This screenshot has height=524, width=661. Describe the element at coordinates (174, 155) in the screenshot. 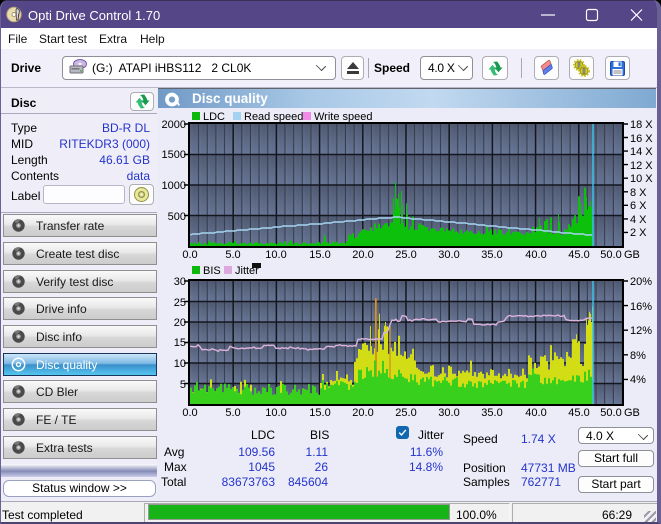

I see `svg-text: 1500` at that location.